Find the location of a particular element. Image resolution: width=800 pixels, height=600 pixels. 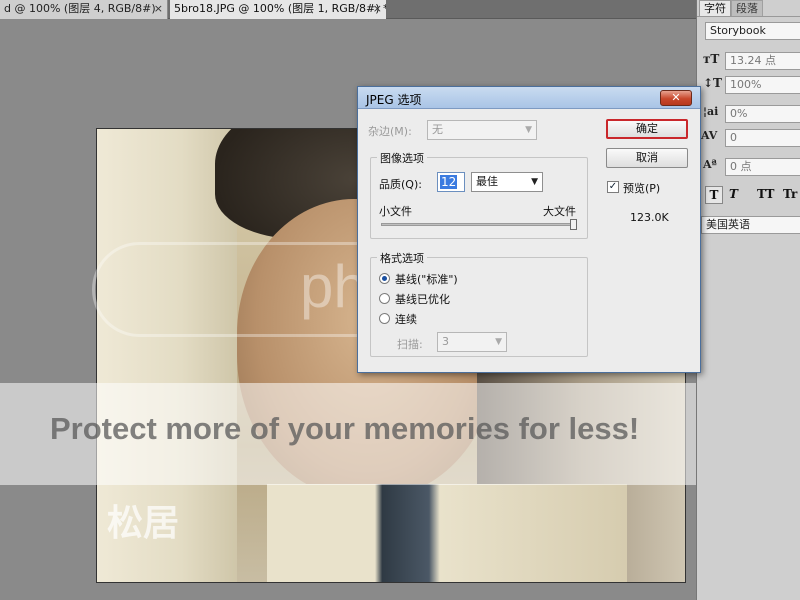

doc-tab-label: d @ 100% (图层 4, RGB/8#) is located at coordinates (80, 8).